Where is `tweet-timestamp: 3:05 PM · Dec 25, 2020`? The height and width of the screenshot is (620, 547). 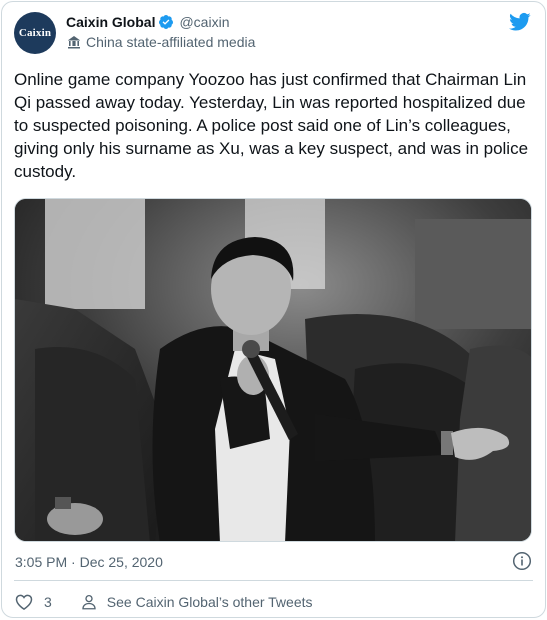
tweet-timestamp: 3:05 PM · Dec 25, 2020 is located at coordinates (89, 562).